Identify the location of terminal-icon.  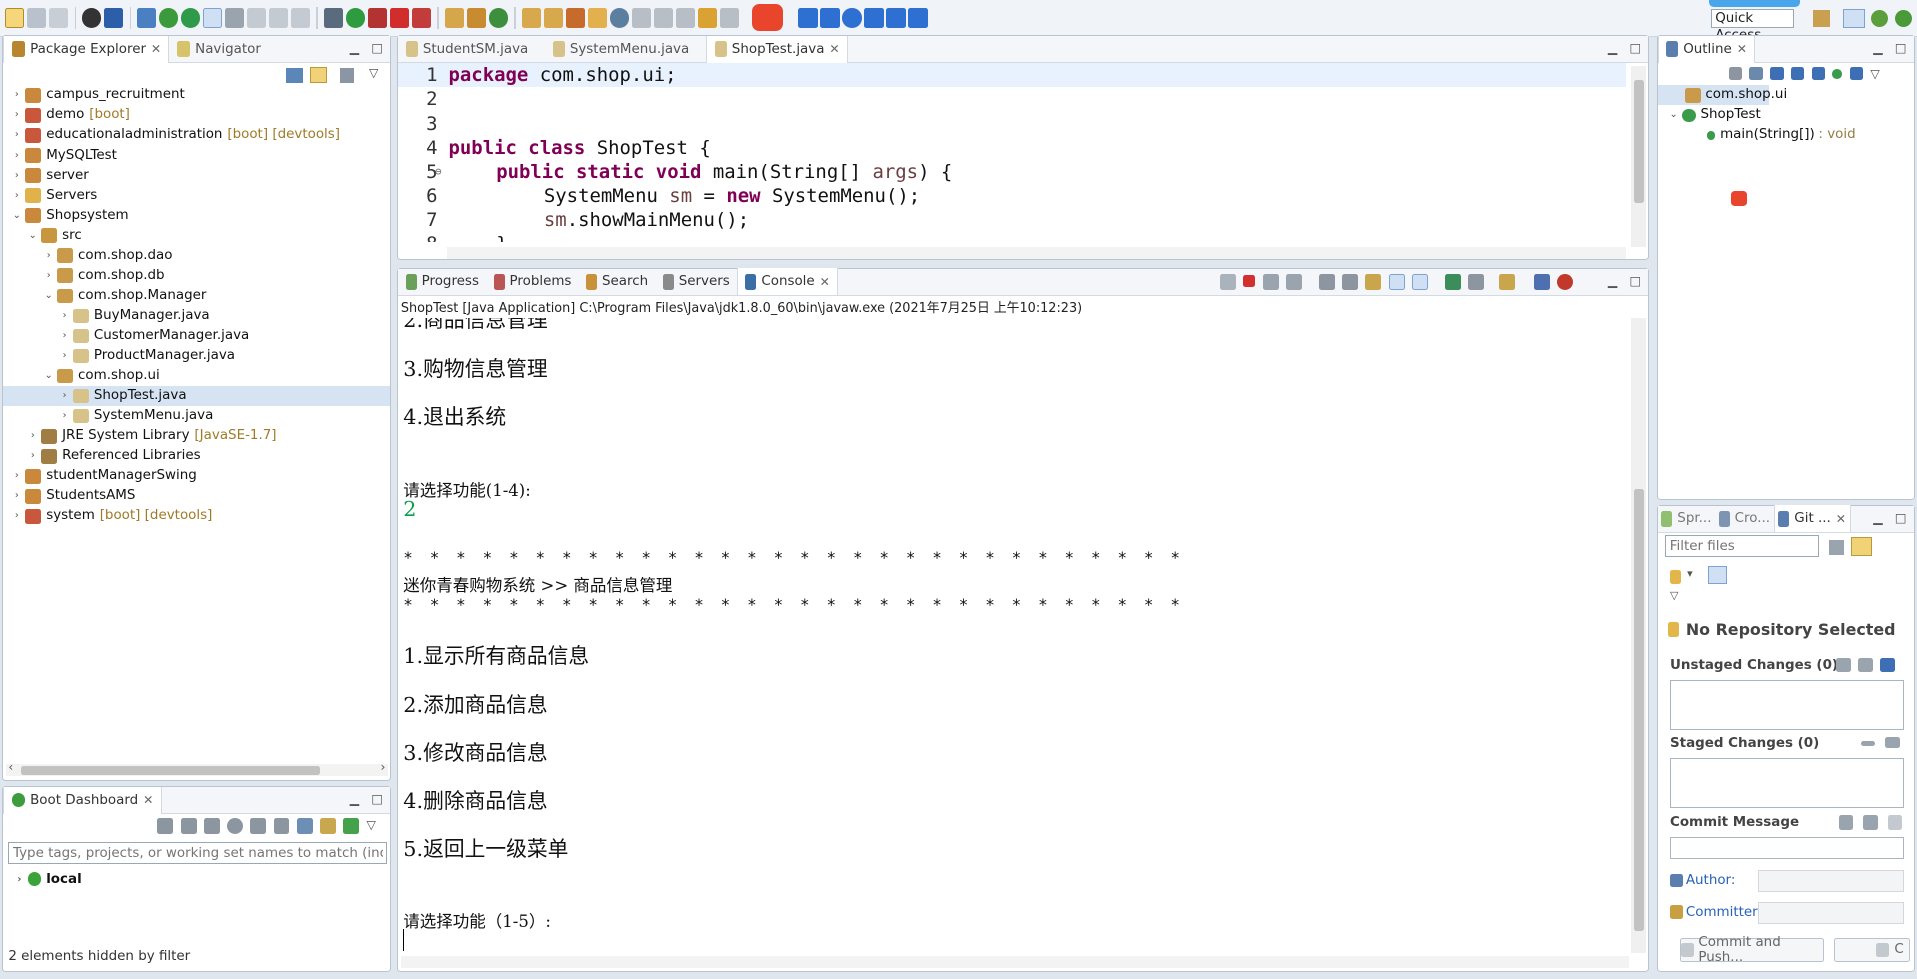
(113, 18).